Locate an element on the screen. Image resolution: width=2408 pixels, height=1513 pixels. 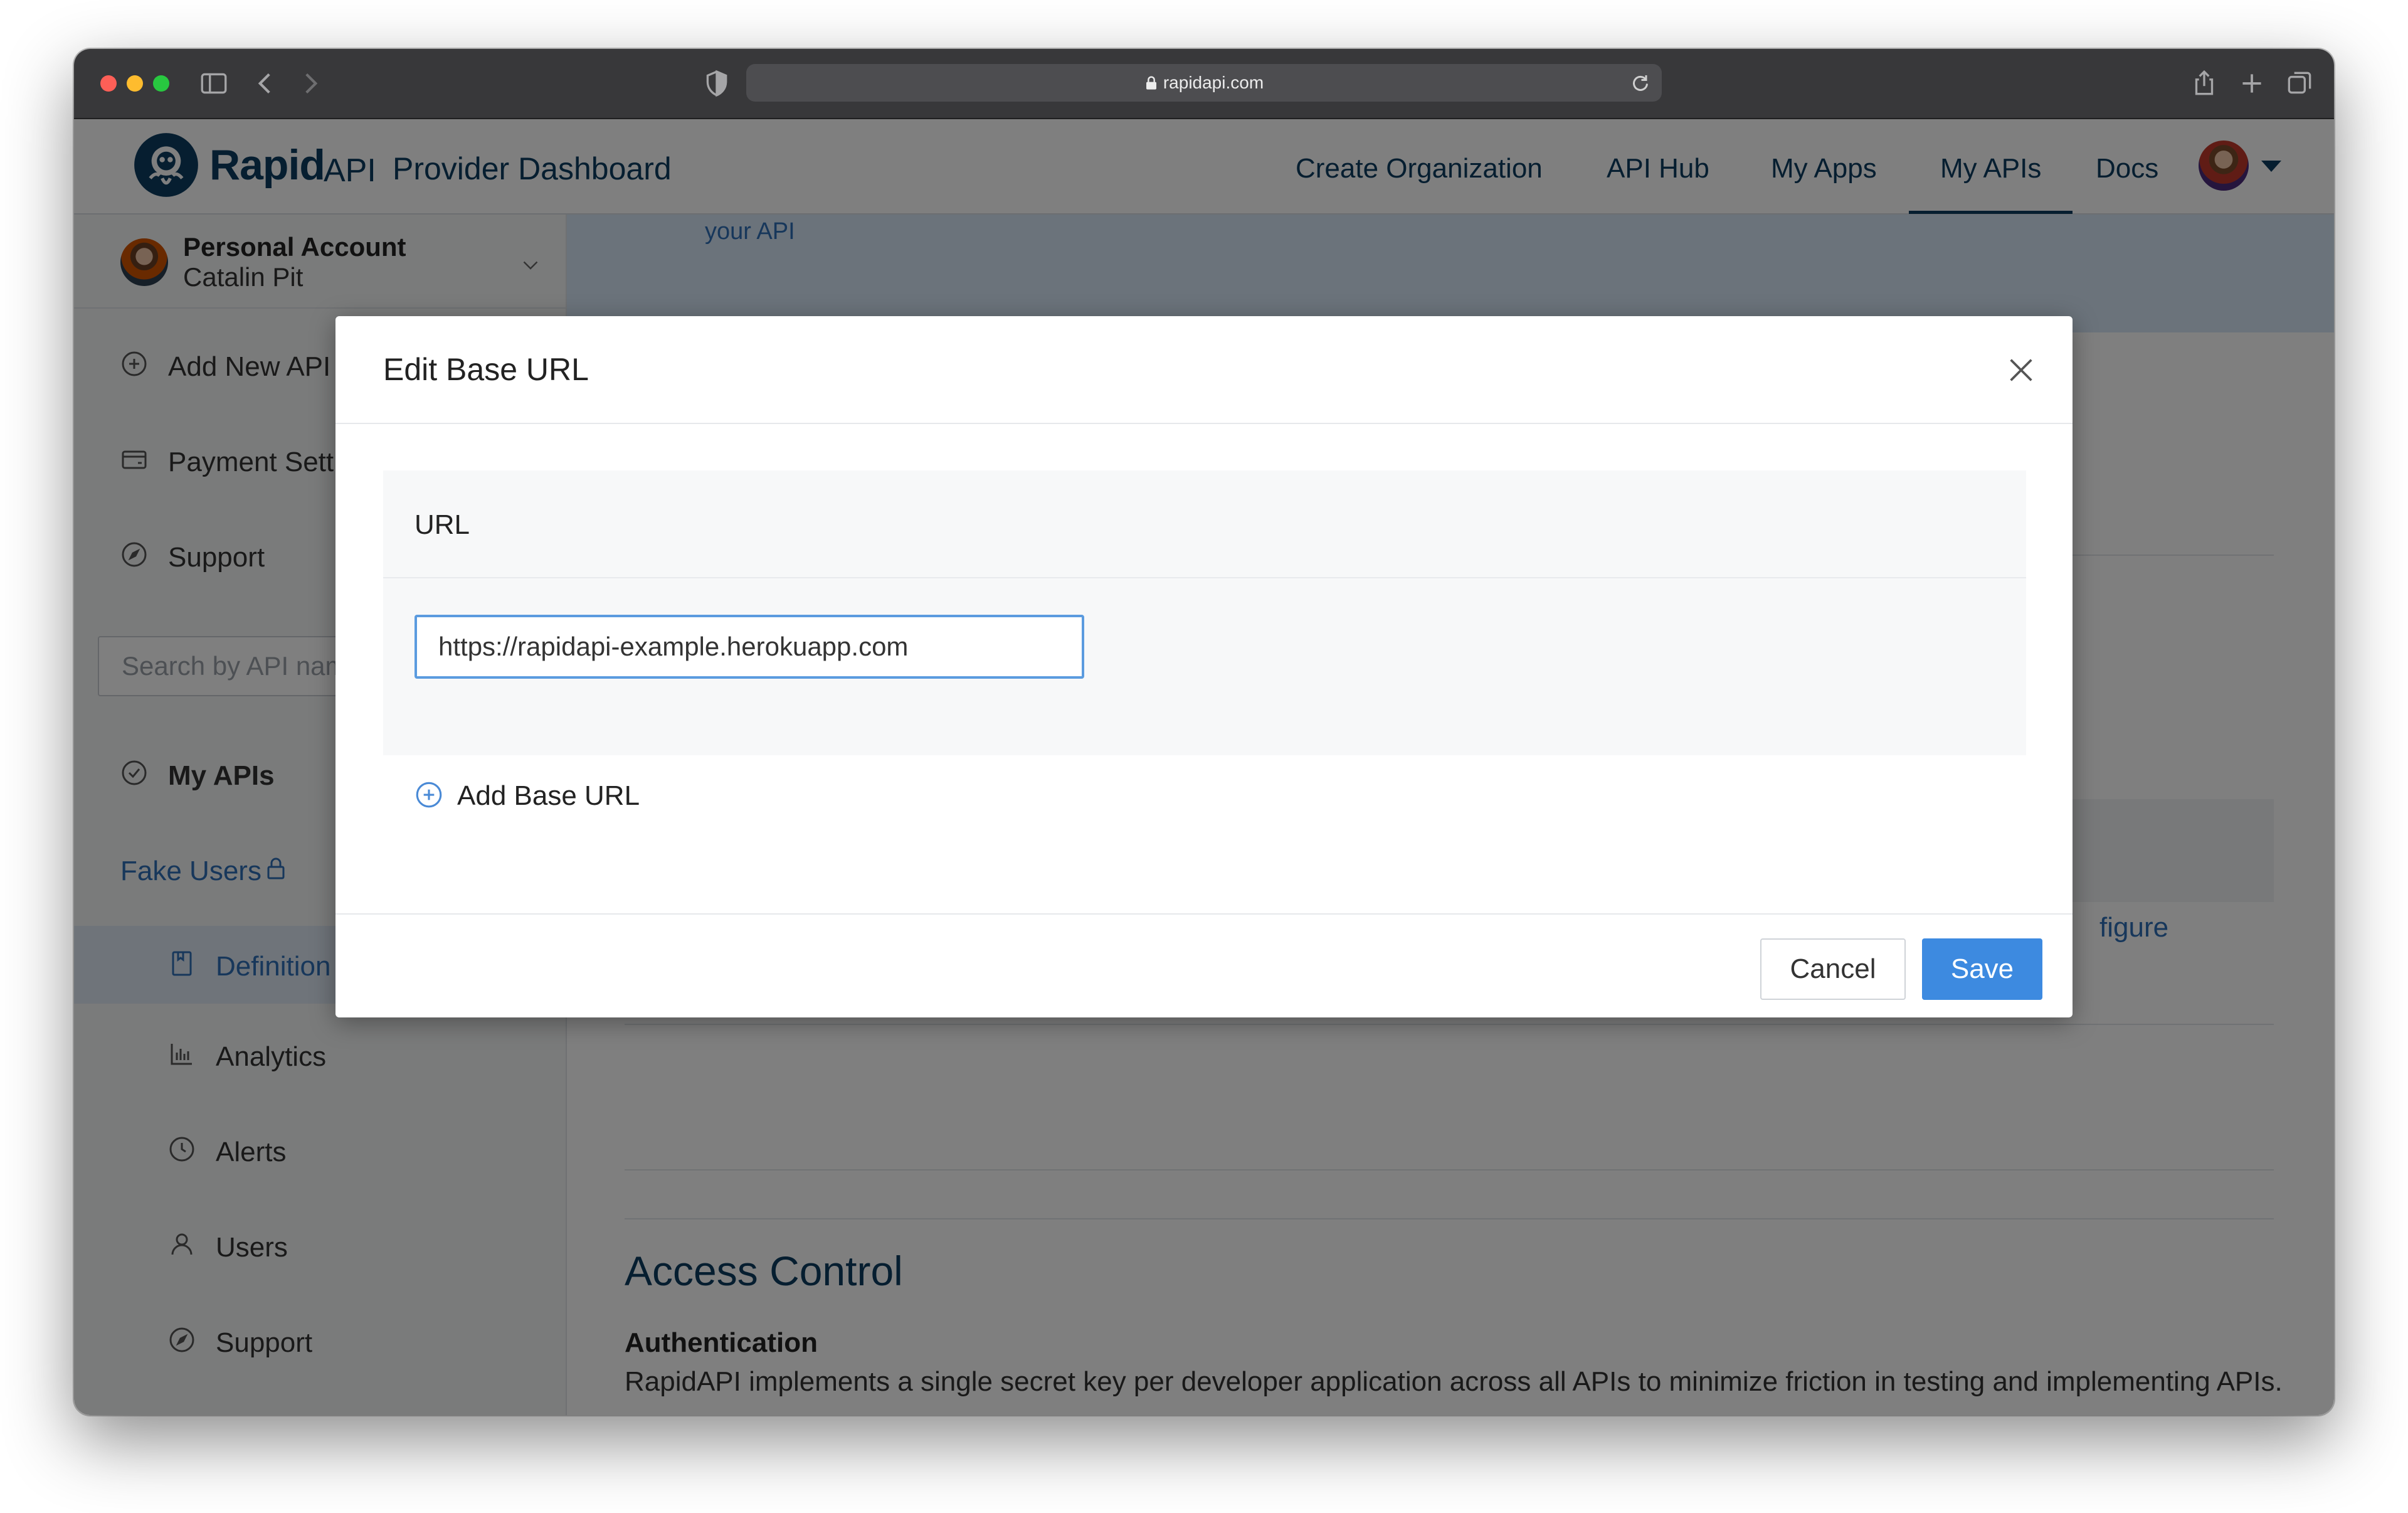
reload-icon is located at coordinates (1640, 83).